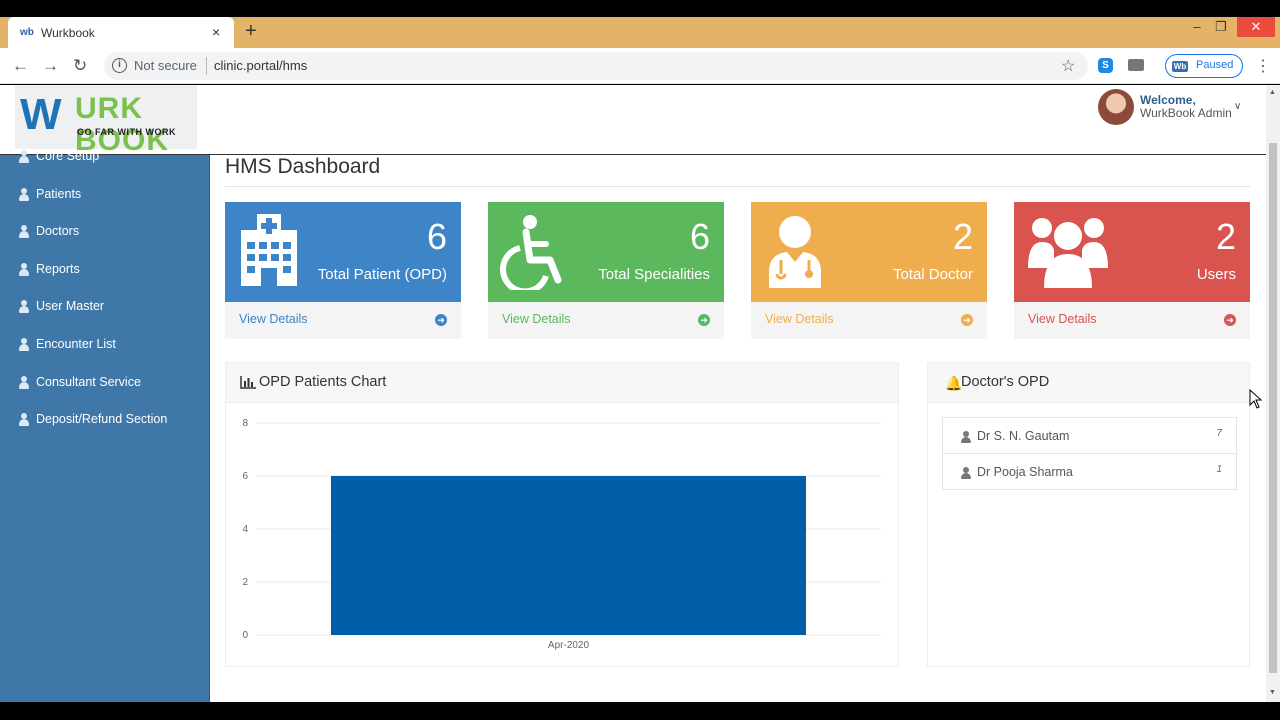 Image resolution: width=1280 pixels, height=720 pixels. I want to click on chevron-down-icon: ∨, so click(1237, 106).